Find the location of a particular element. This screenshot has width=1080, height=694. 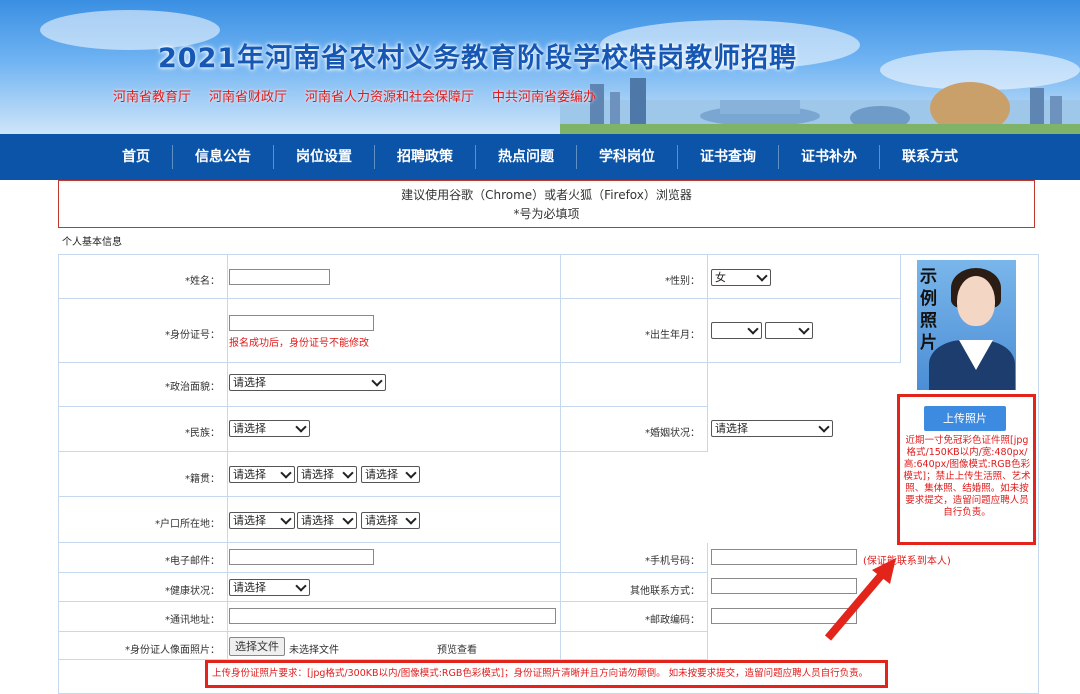

city-skyline-image is located at coordinates (820, 106).